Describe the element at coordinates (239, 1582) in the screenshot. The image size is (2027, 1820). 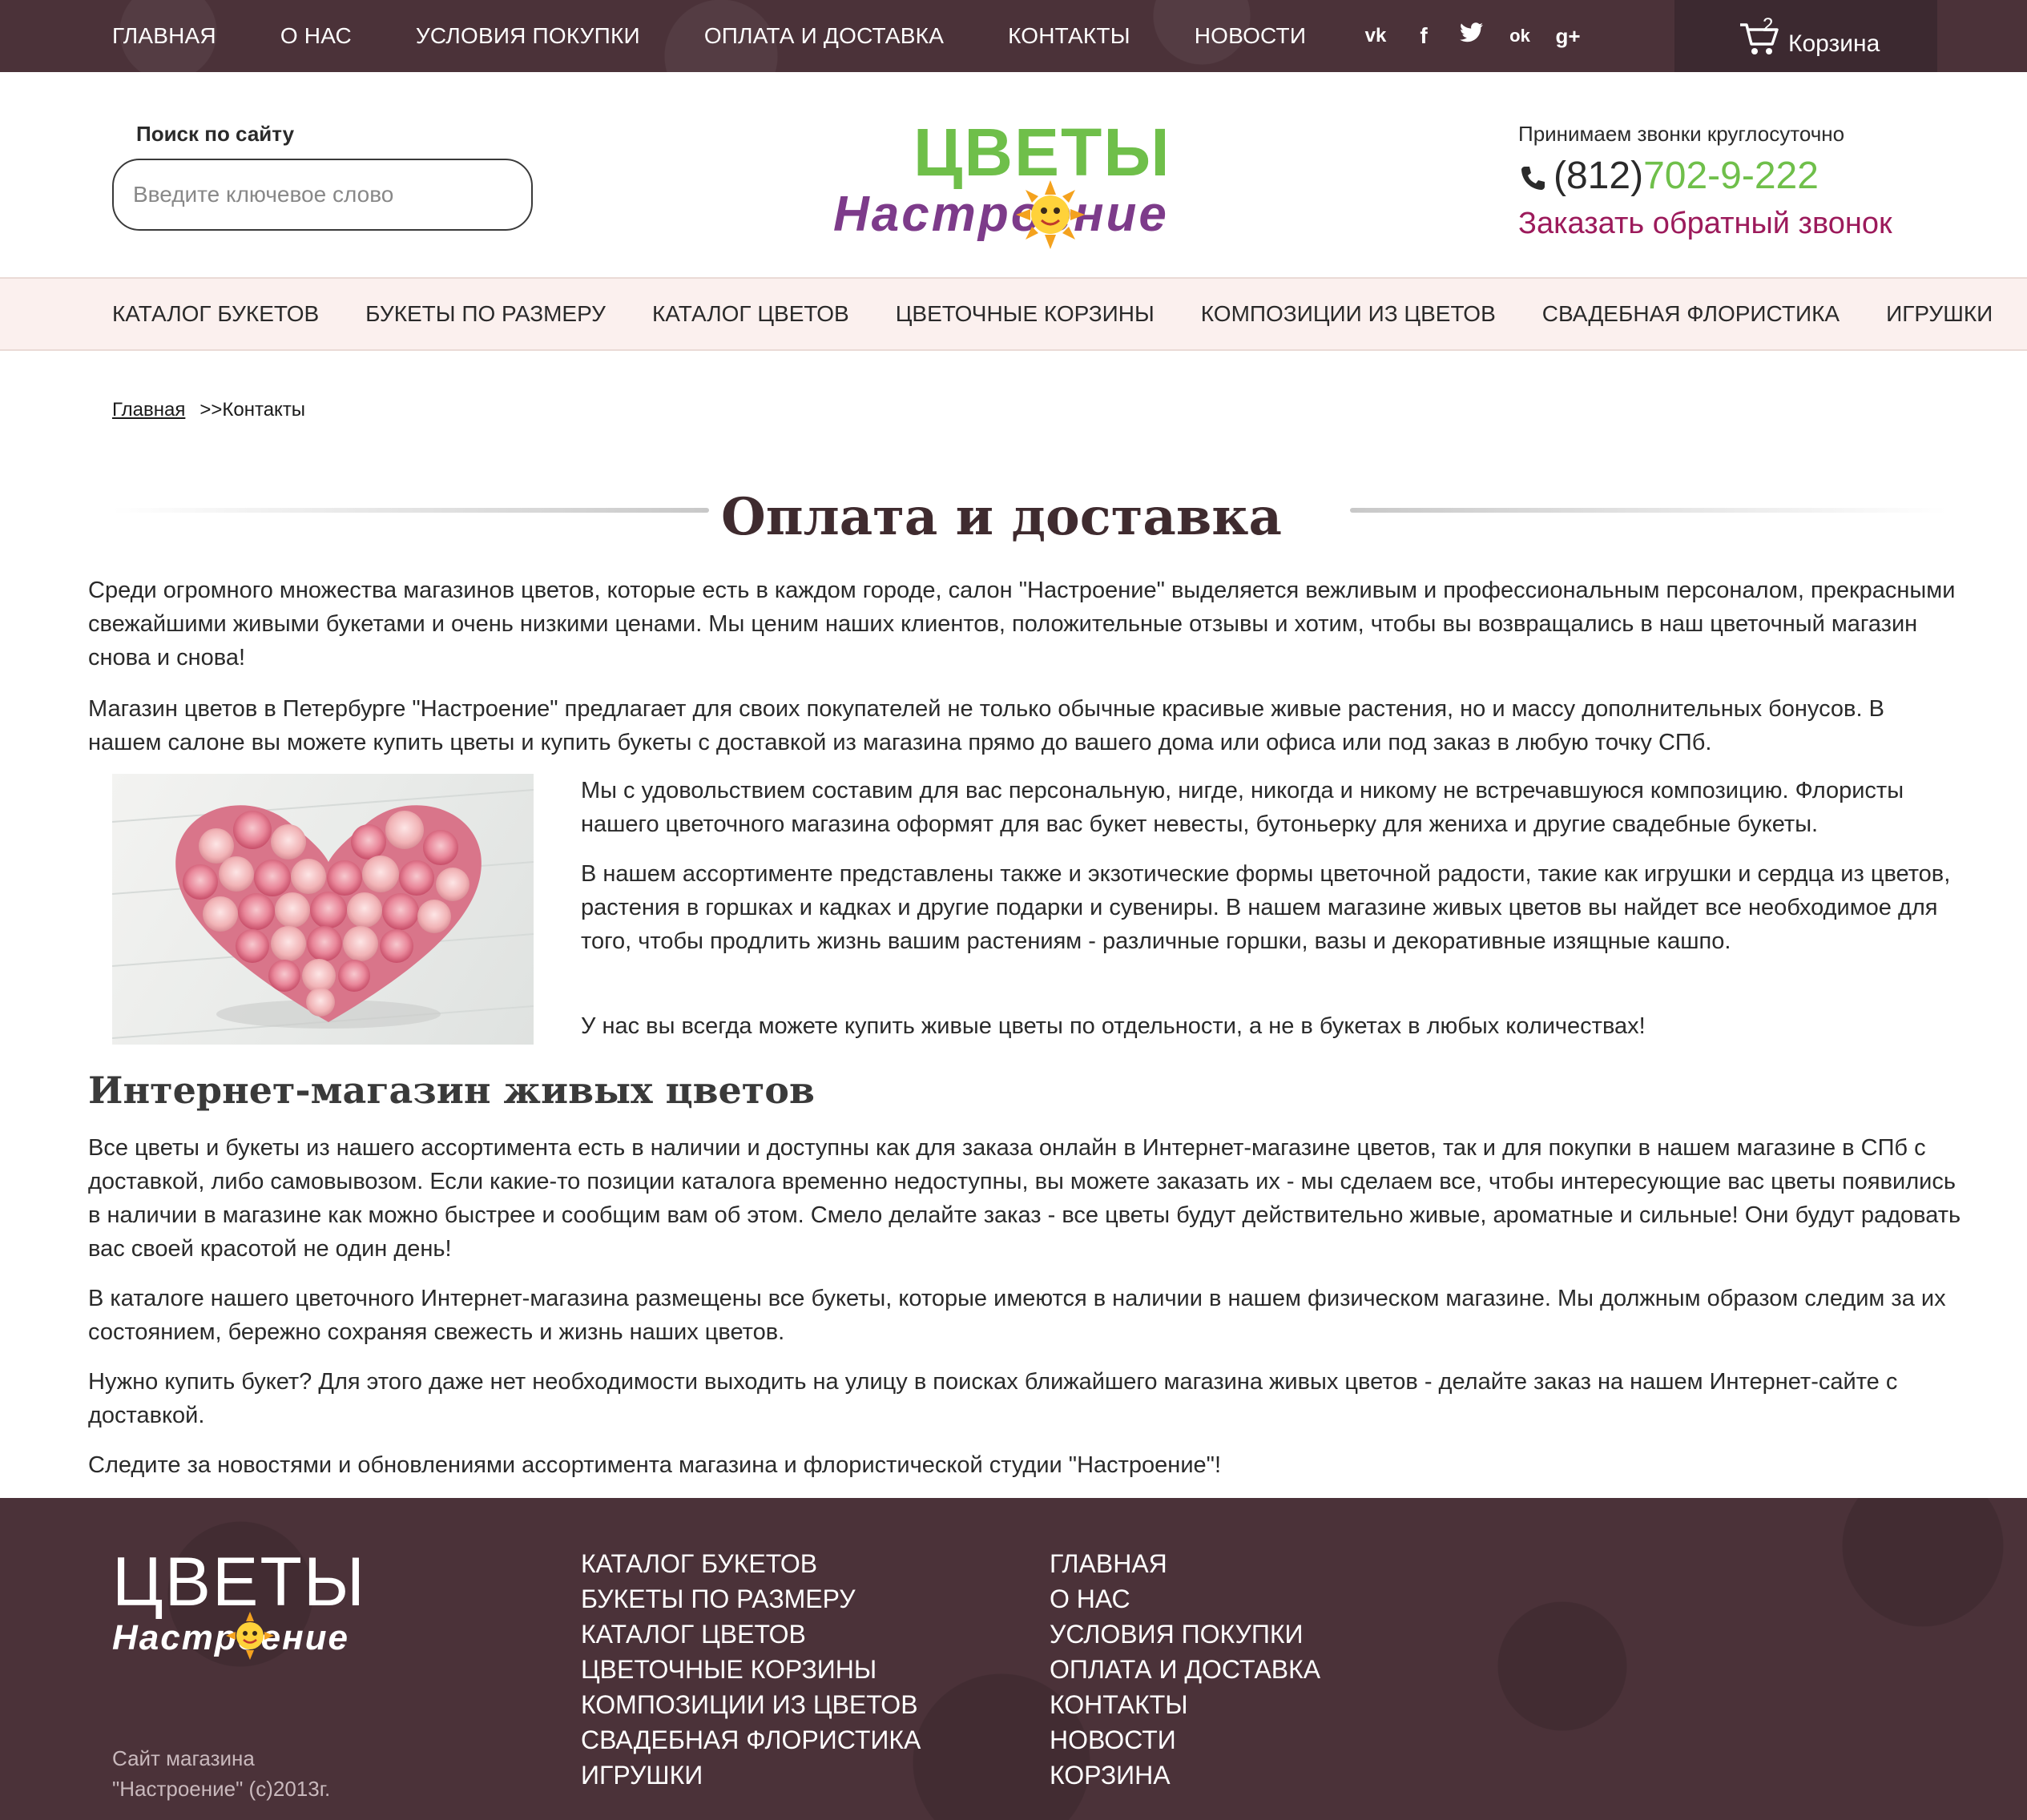
I see `footer-logo-top: ЦВЕТЫ` at that location.